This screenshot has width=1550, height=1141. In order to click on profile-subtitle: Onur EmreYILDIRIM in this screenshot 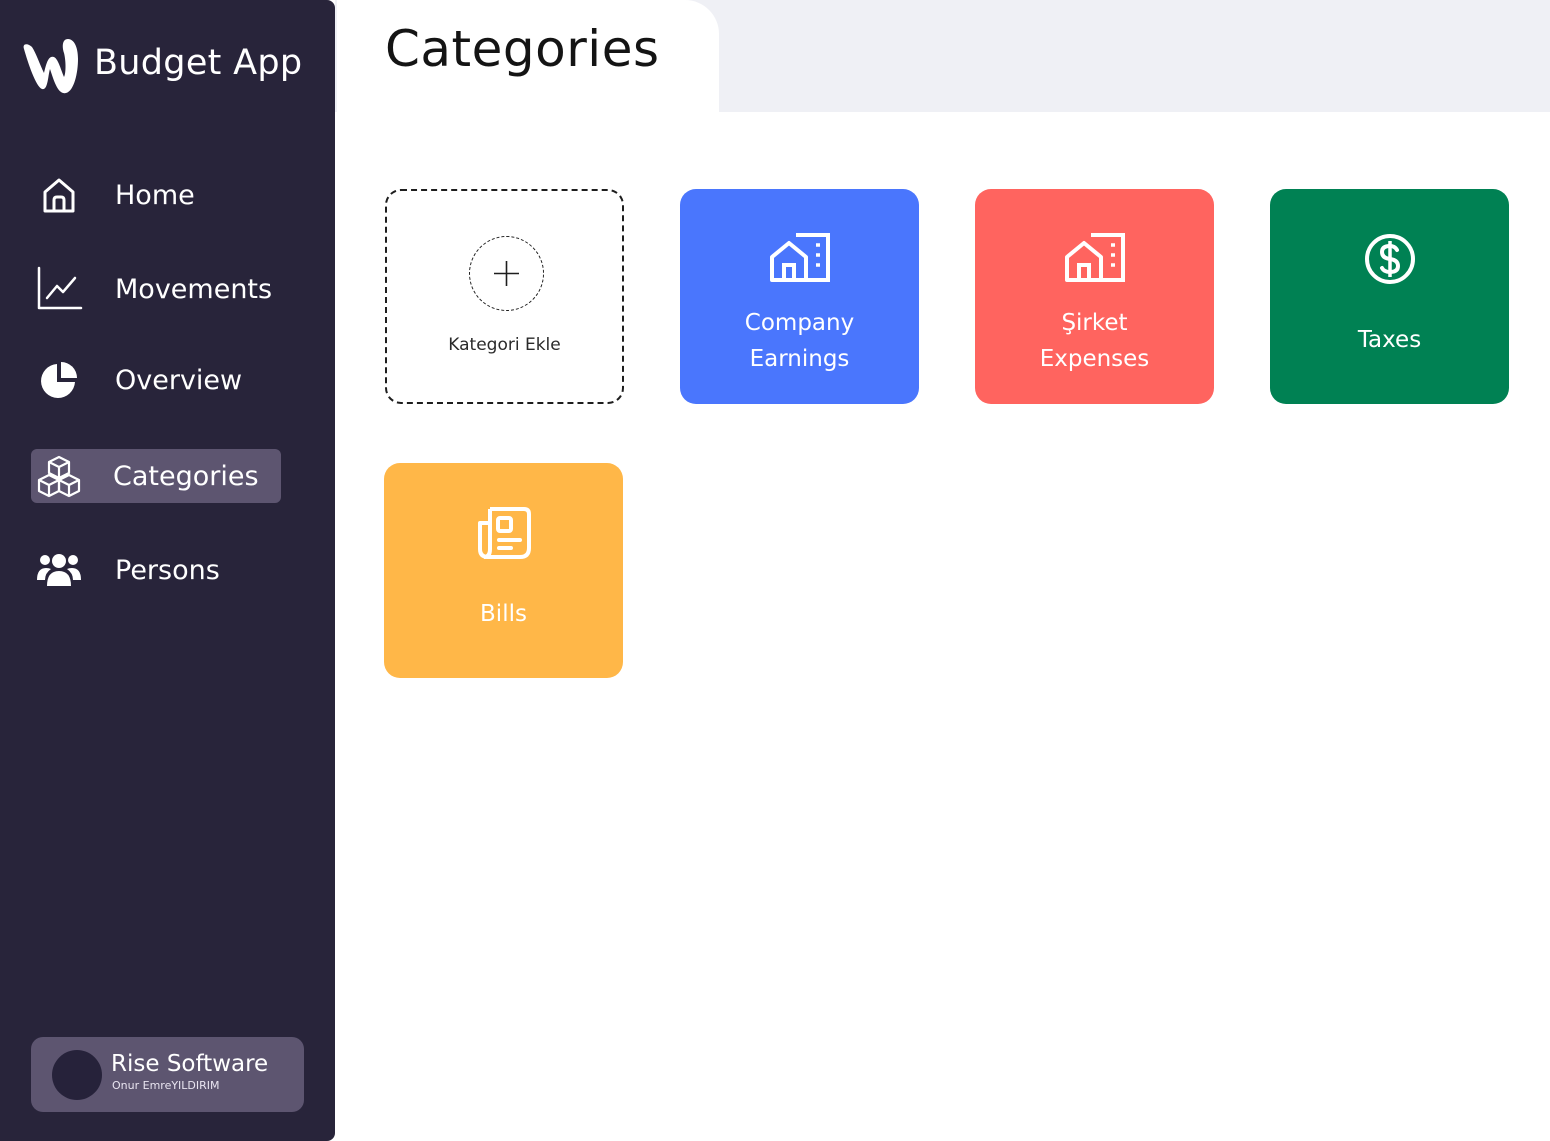, I will do `click(166, 1085)`.